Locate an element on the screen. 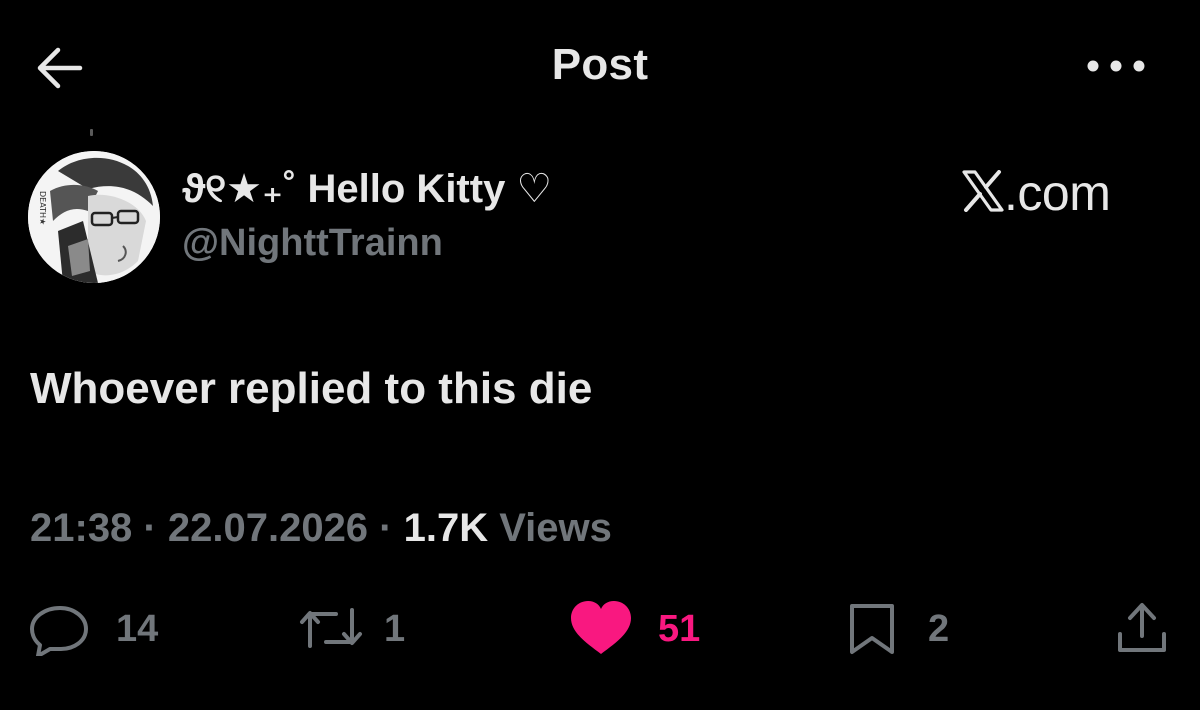 This screenshot has width=1200, height=710. bookmark-count: 2 is located at coordinates (939, 629).